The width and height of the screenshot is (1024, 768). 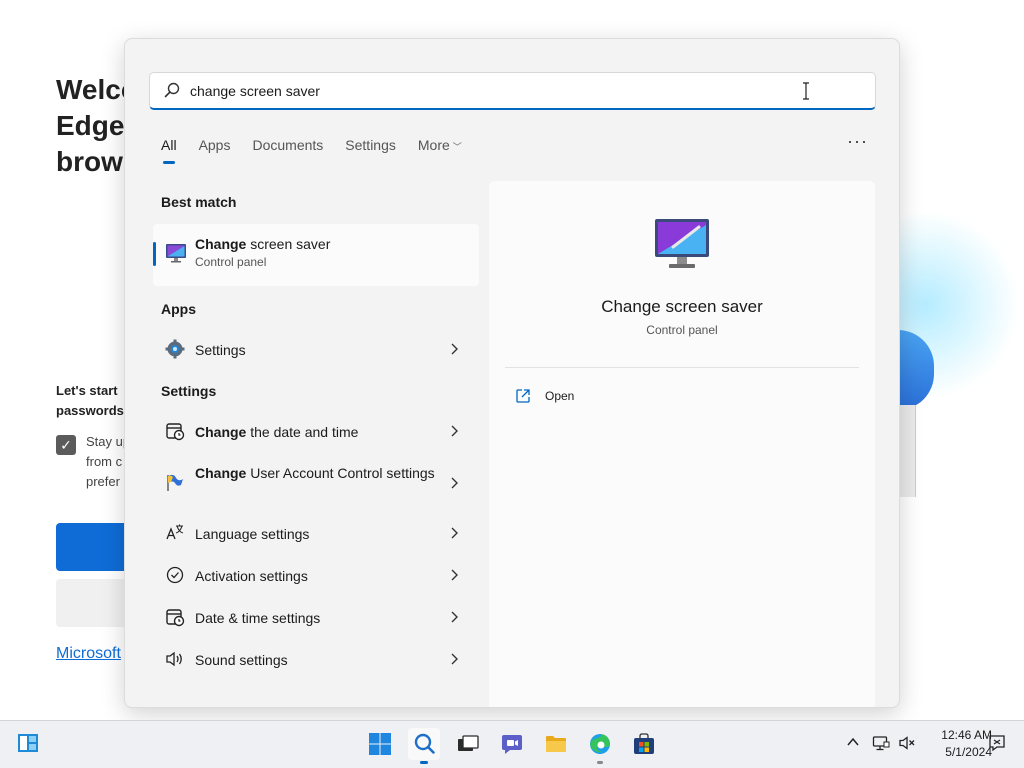 I want to click on tab-apps: Apps, so click(x=215, y=150).